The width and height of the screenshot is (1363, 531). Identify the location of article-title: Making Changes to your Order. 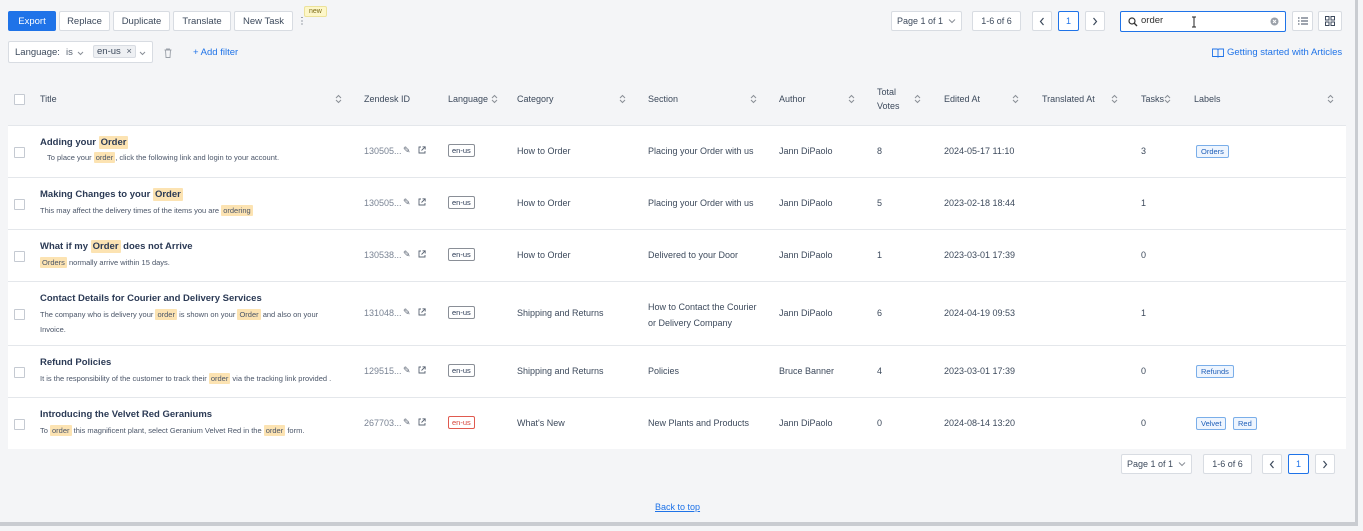
(111, 194).